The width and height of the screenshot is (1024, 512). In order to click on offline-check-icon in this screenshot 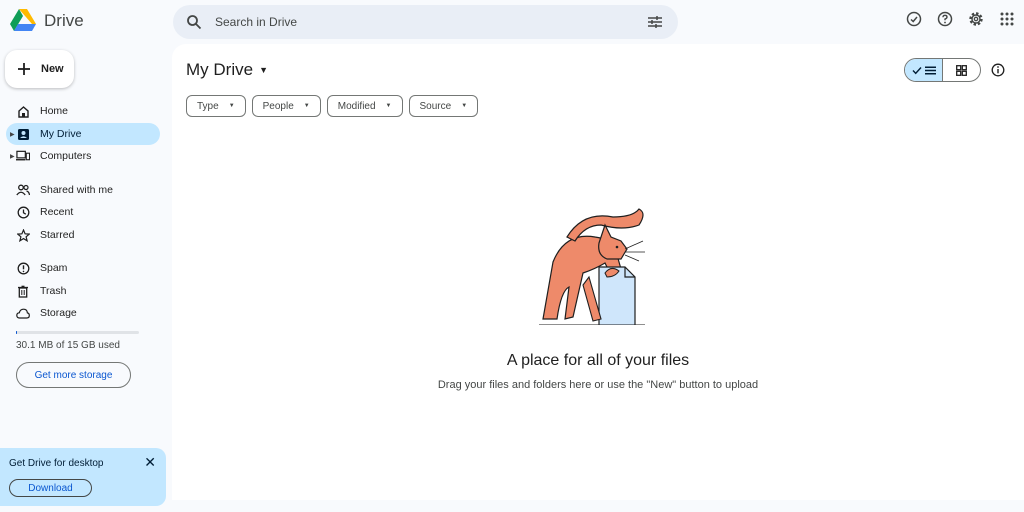, I will do `click(914, 19)`.